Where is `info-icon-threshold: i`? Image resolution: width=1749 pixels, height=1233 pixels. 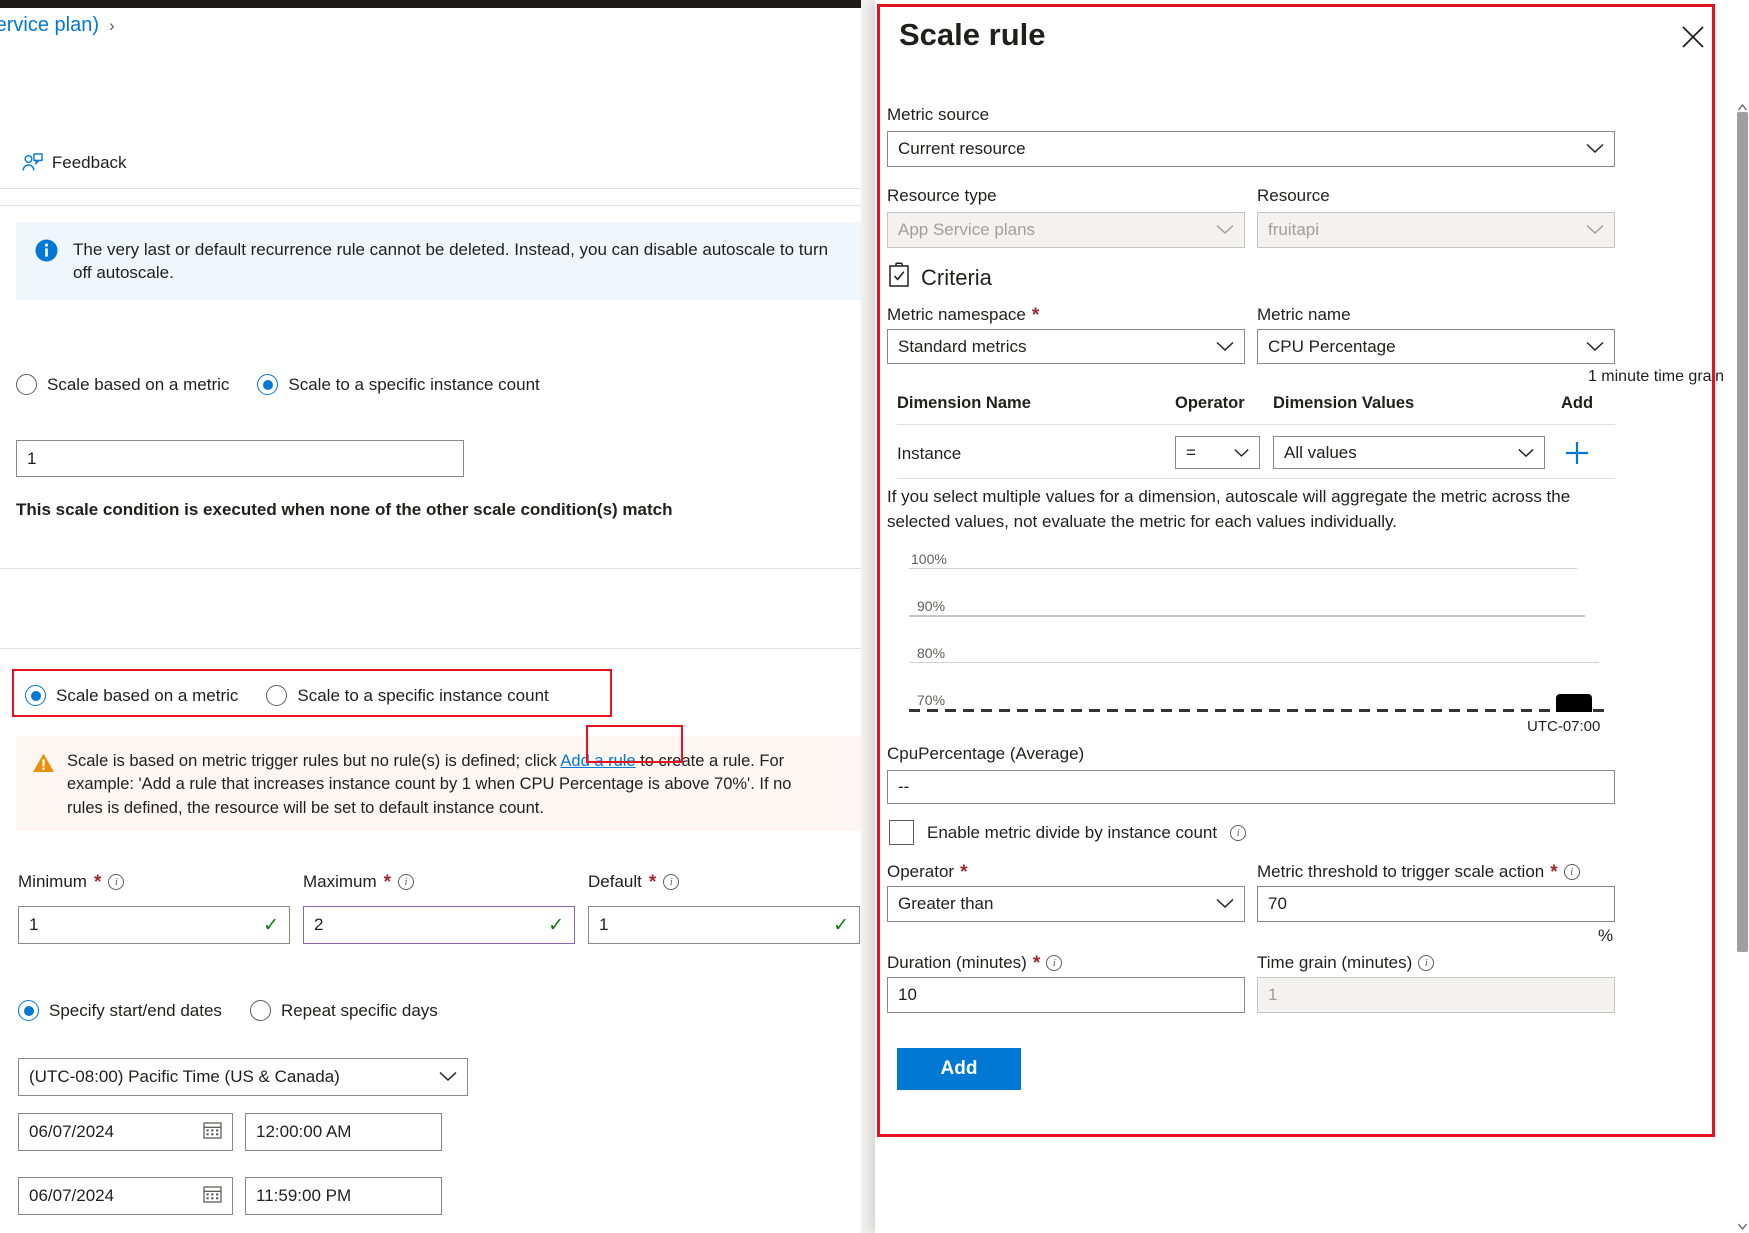 info-icon-threshold: i is located at coordinates (1571, 872).